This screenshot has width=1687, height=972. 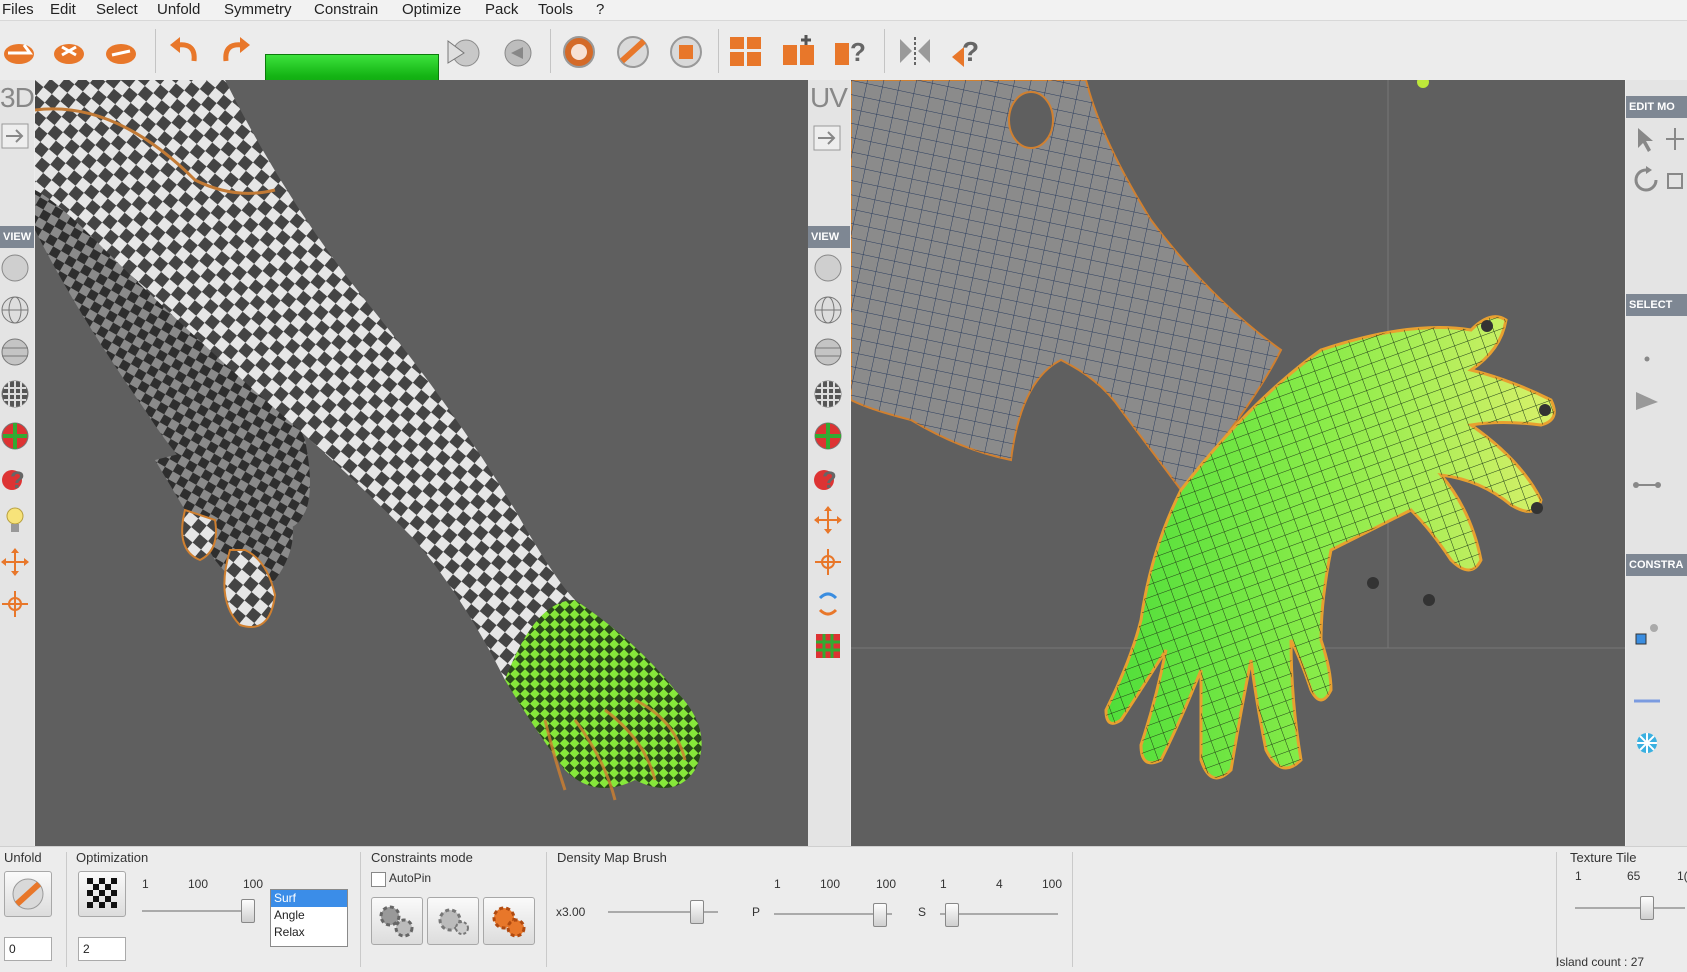 I want to click on reset-icon, so click(x=518, y=51).